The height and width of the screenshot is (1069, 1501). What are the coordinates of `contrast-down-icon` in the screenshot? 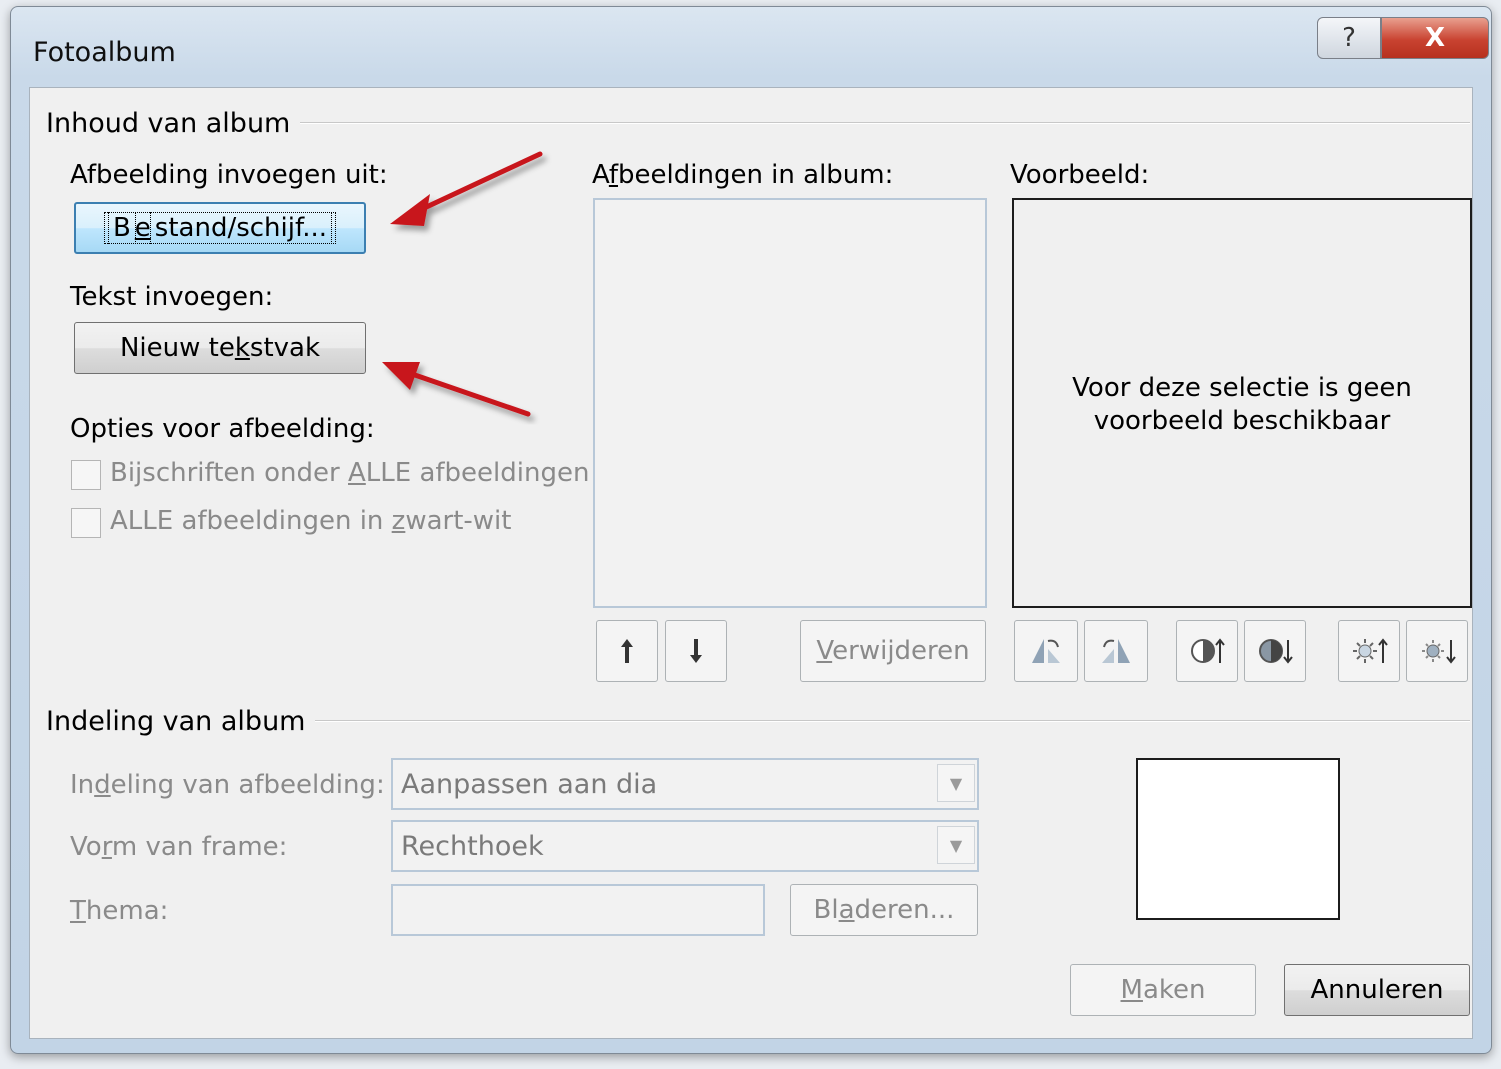 It's located at (1276, 651).